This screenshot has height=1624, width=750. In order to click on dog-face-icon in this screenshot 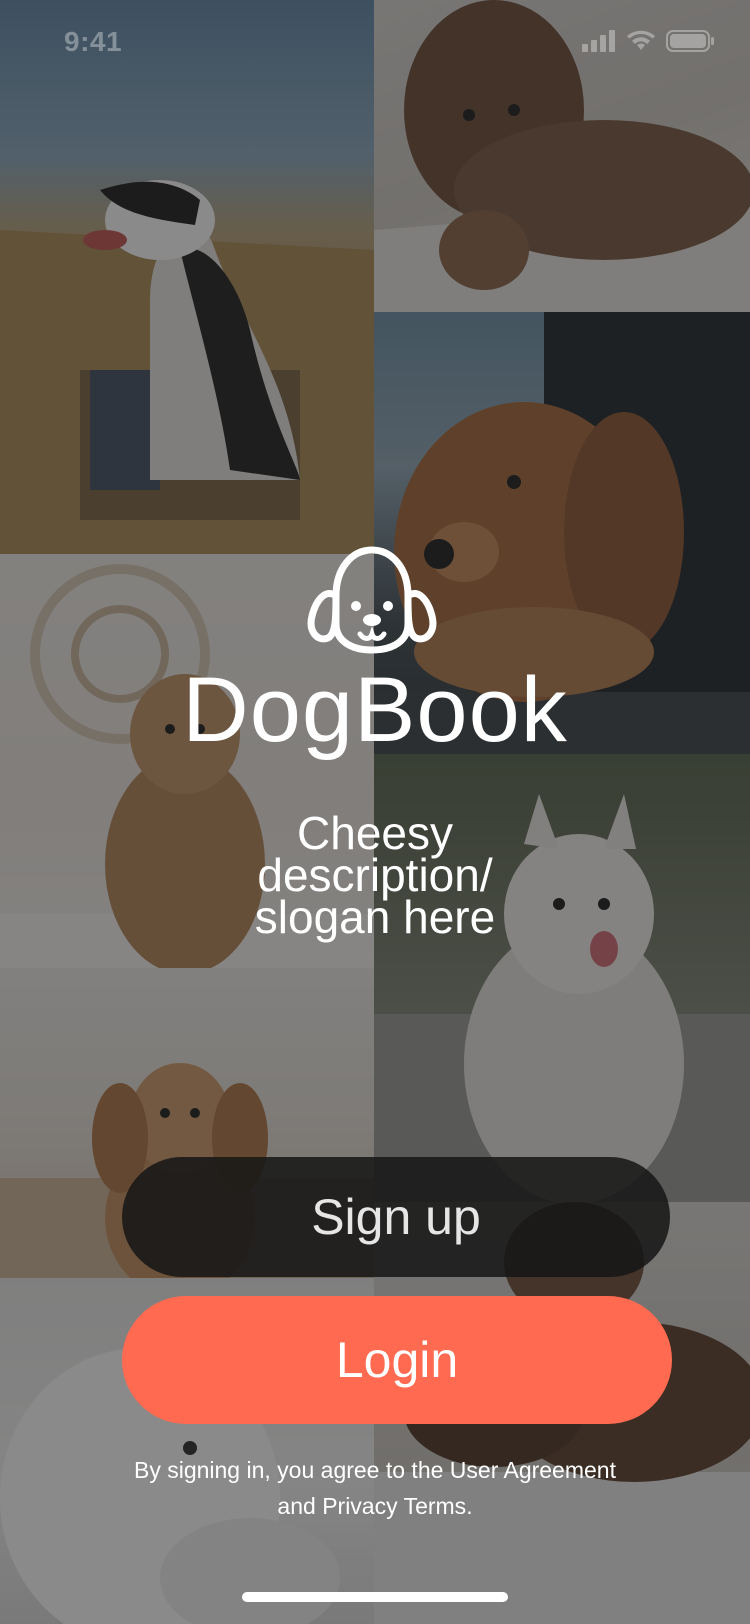, I will do `click(372, 600)`.